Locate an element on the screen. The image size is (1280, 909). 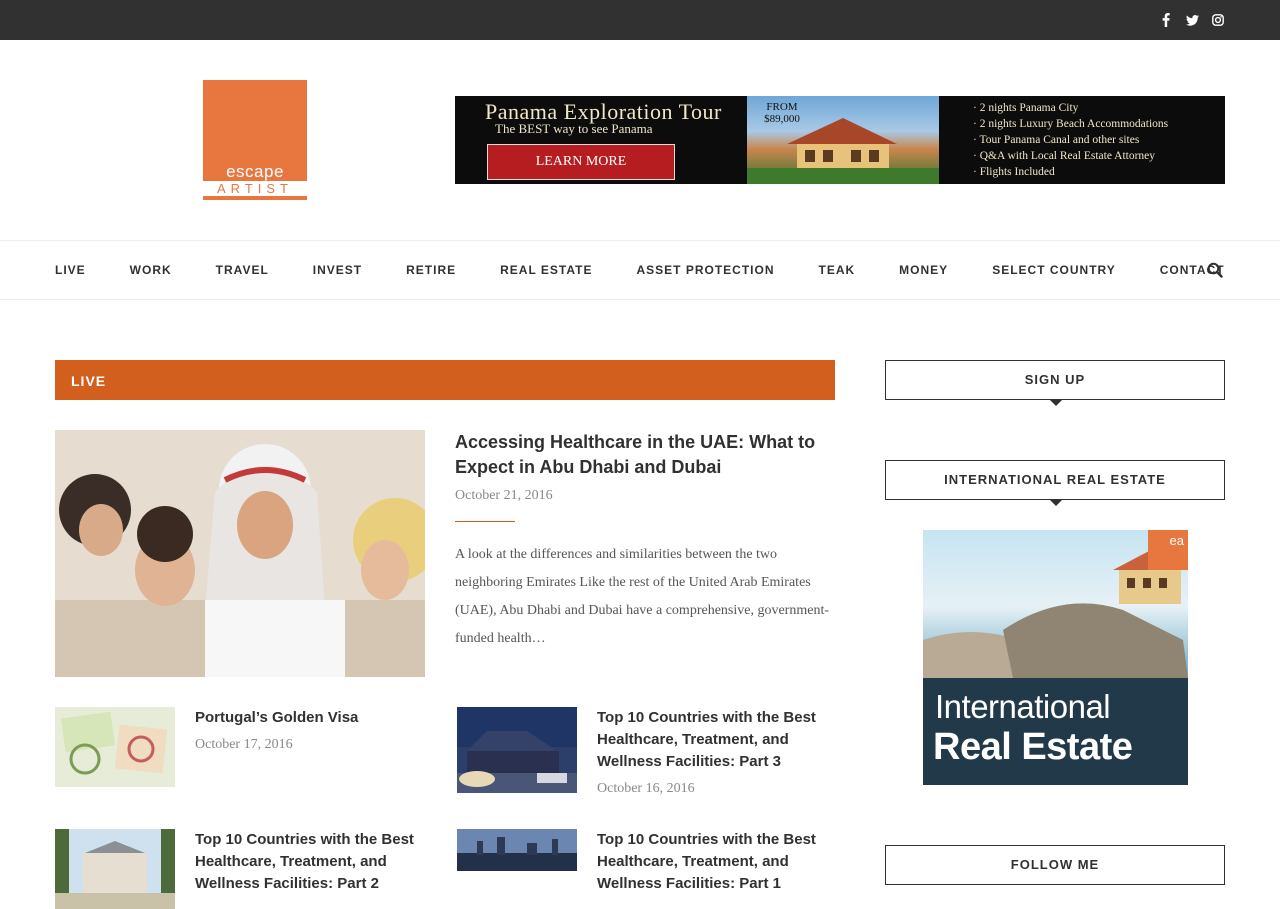
site-logo: escape ARTIST is located at coordinates (255, 140).